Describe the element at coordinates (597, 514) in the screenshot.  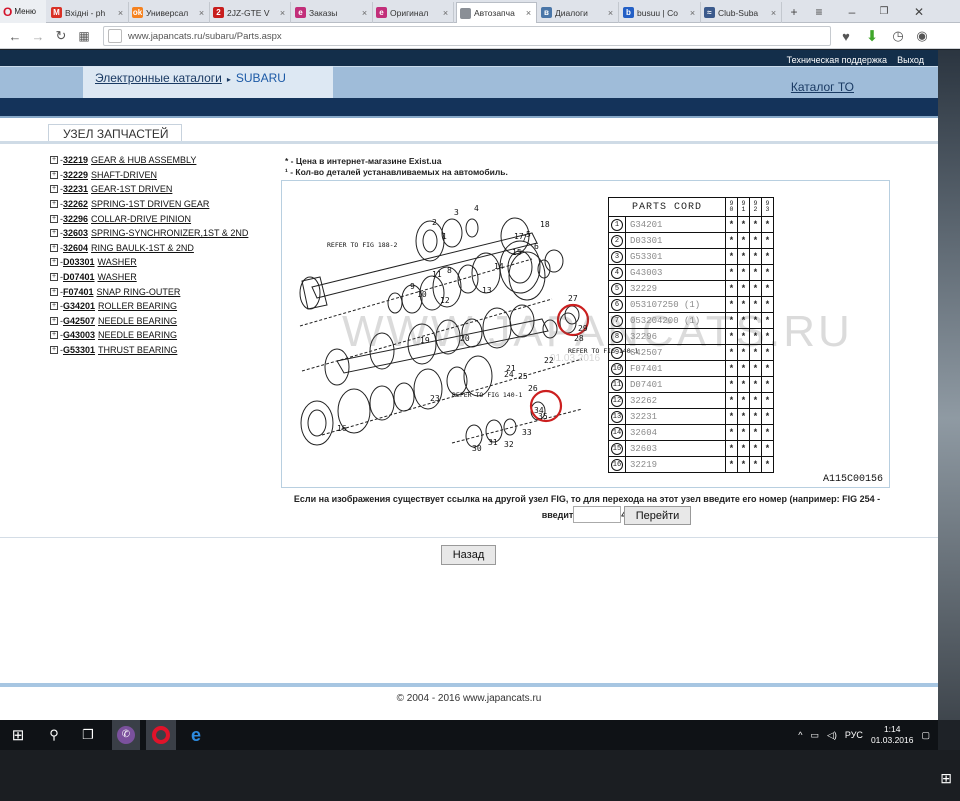
I see `fig-number-input` at that location.